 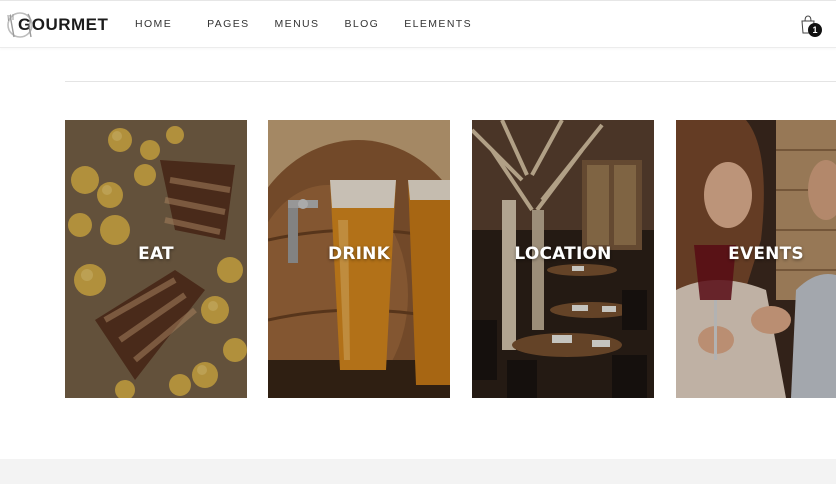 I want to click on tile-eat: EAT, so click(x=156, y=259).